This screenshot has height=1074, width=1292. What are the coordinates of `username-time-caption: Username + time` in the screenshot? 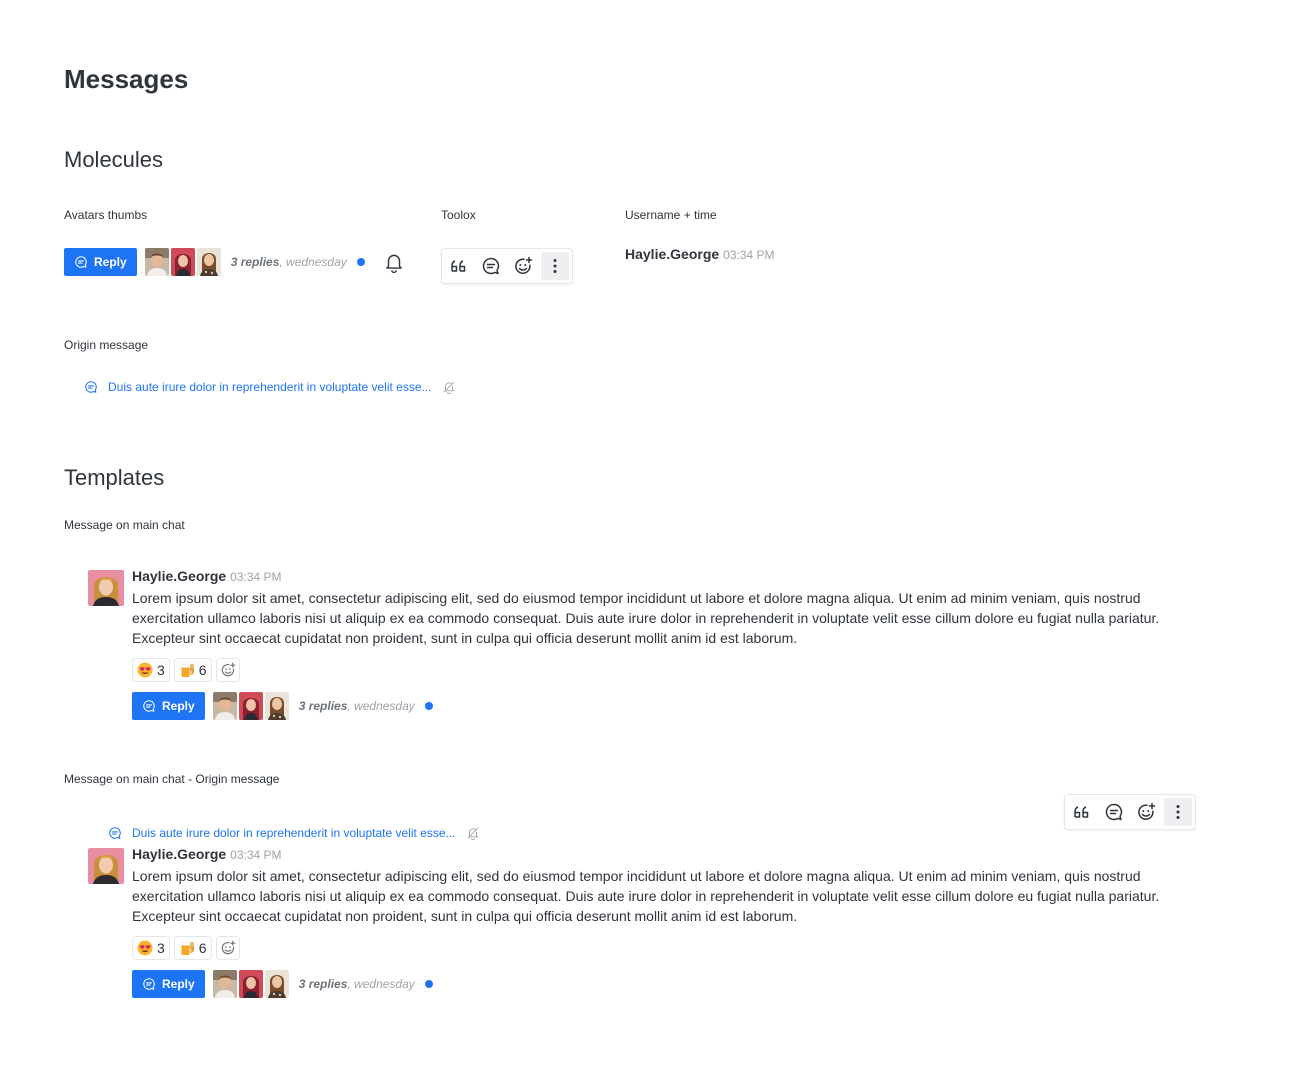 It's located at (671, 215).